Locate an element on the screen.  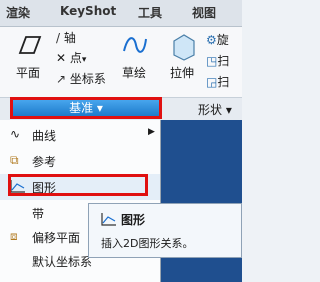
menu-item-offset-plane-label: 偏移平面 is located at coordinates (56, 238).